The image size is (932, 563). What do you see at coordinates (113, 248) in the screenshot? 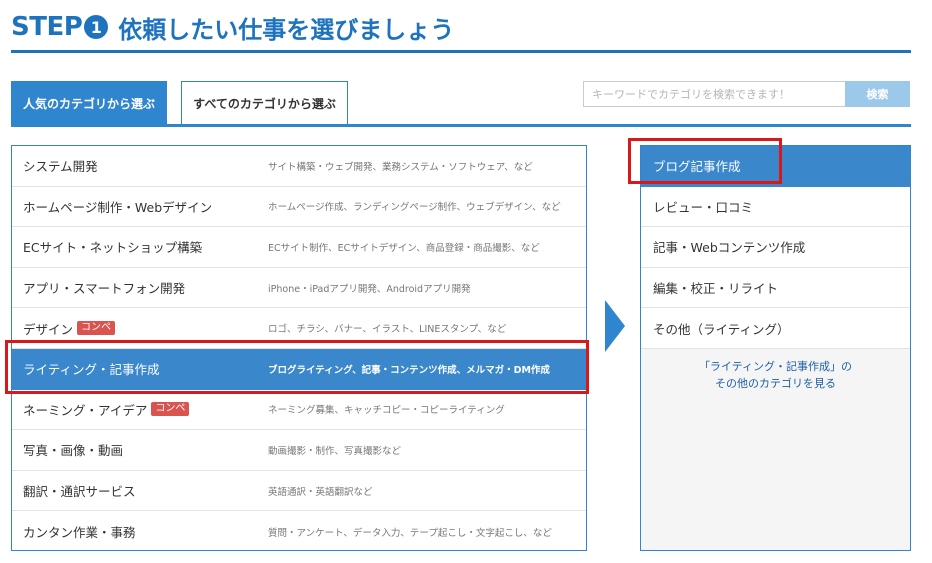
I see `category-name: ECサイト・ネットショップ構築` at bounding box center [113, 248].